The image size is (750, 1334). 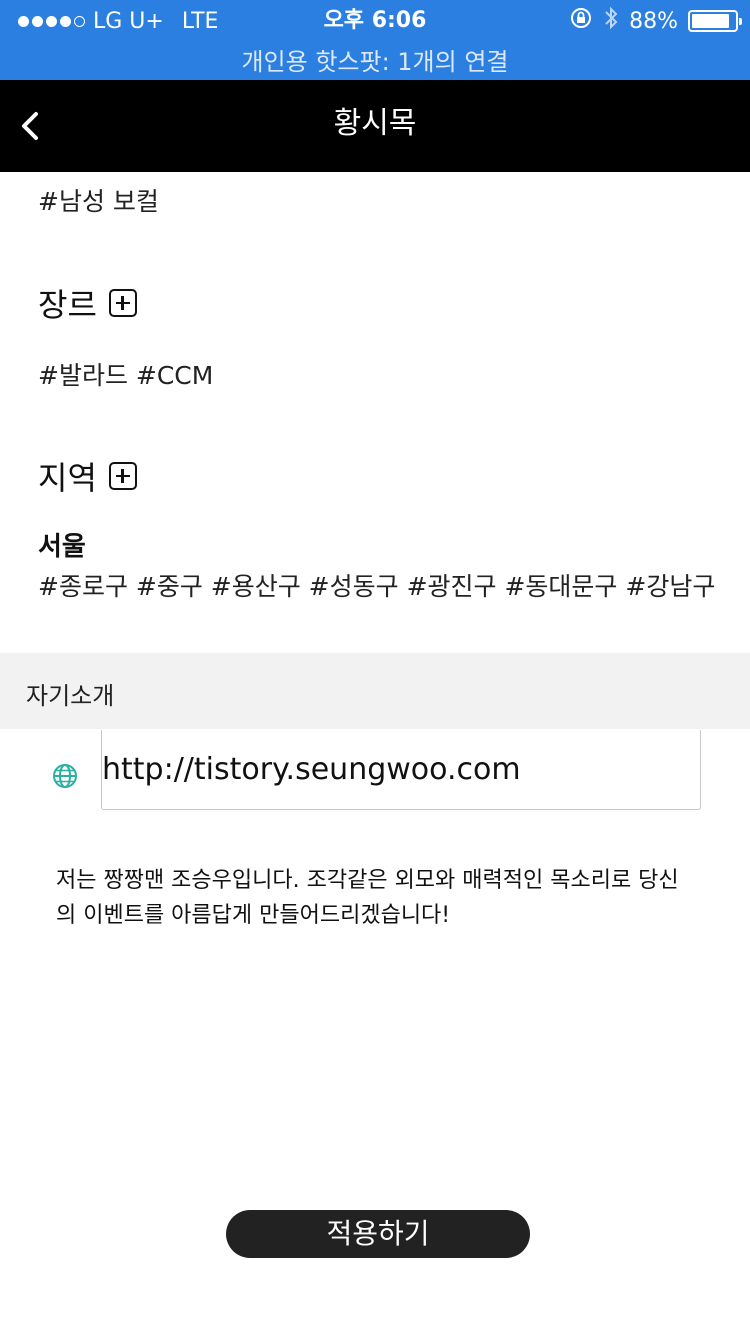 I want to click on add-genre-button, so click(x=122, y=303).